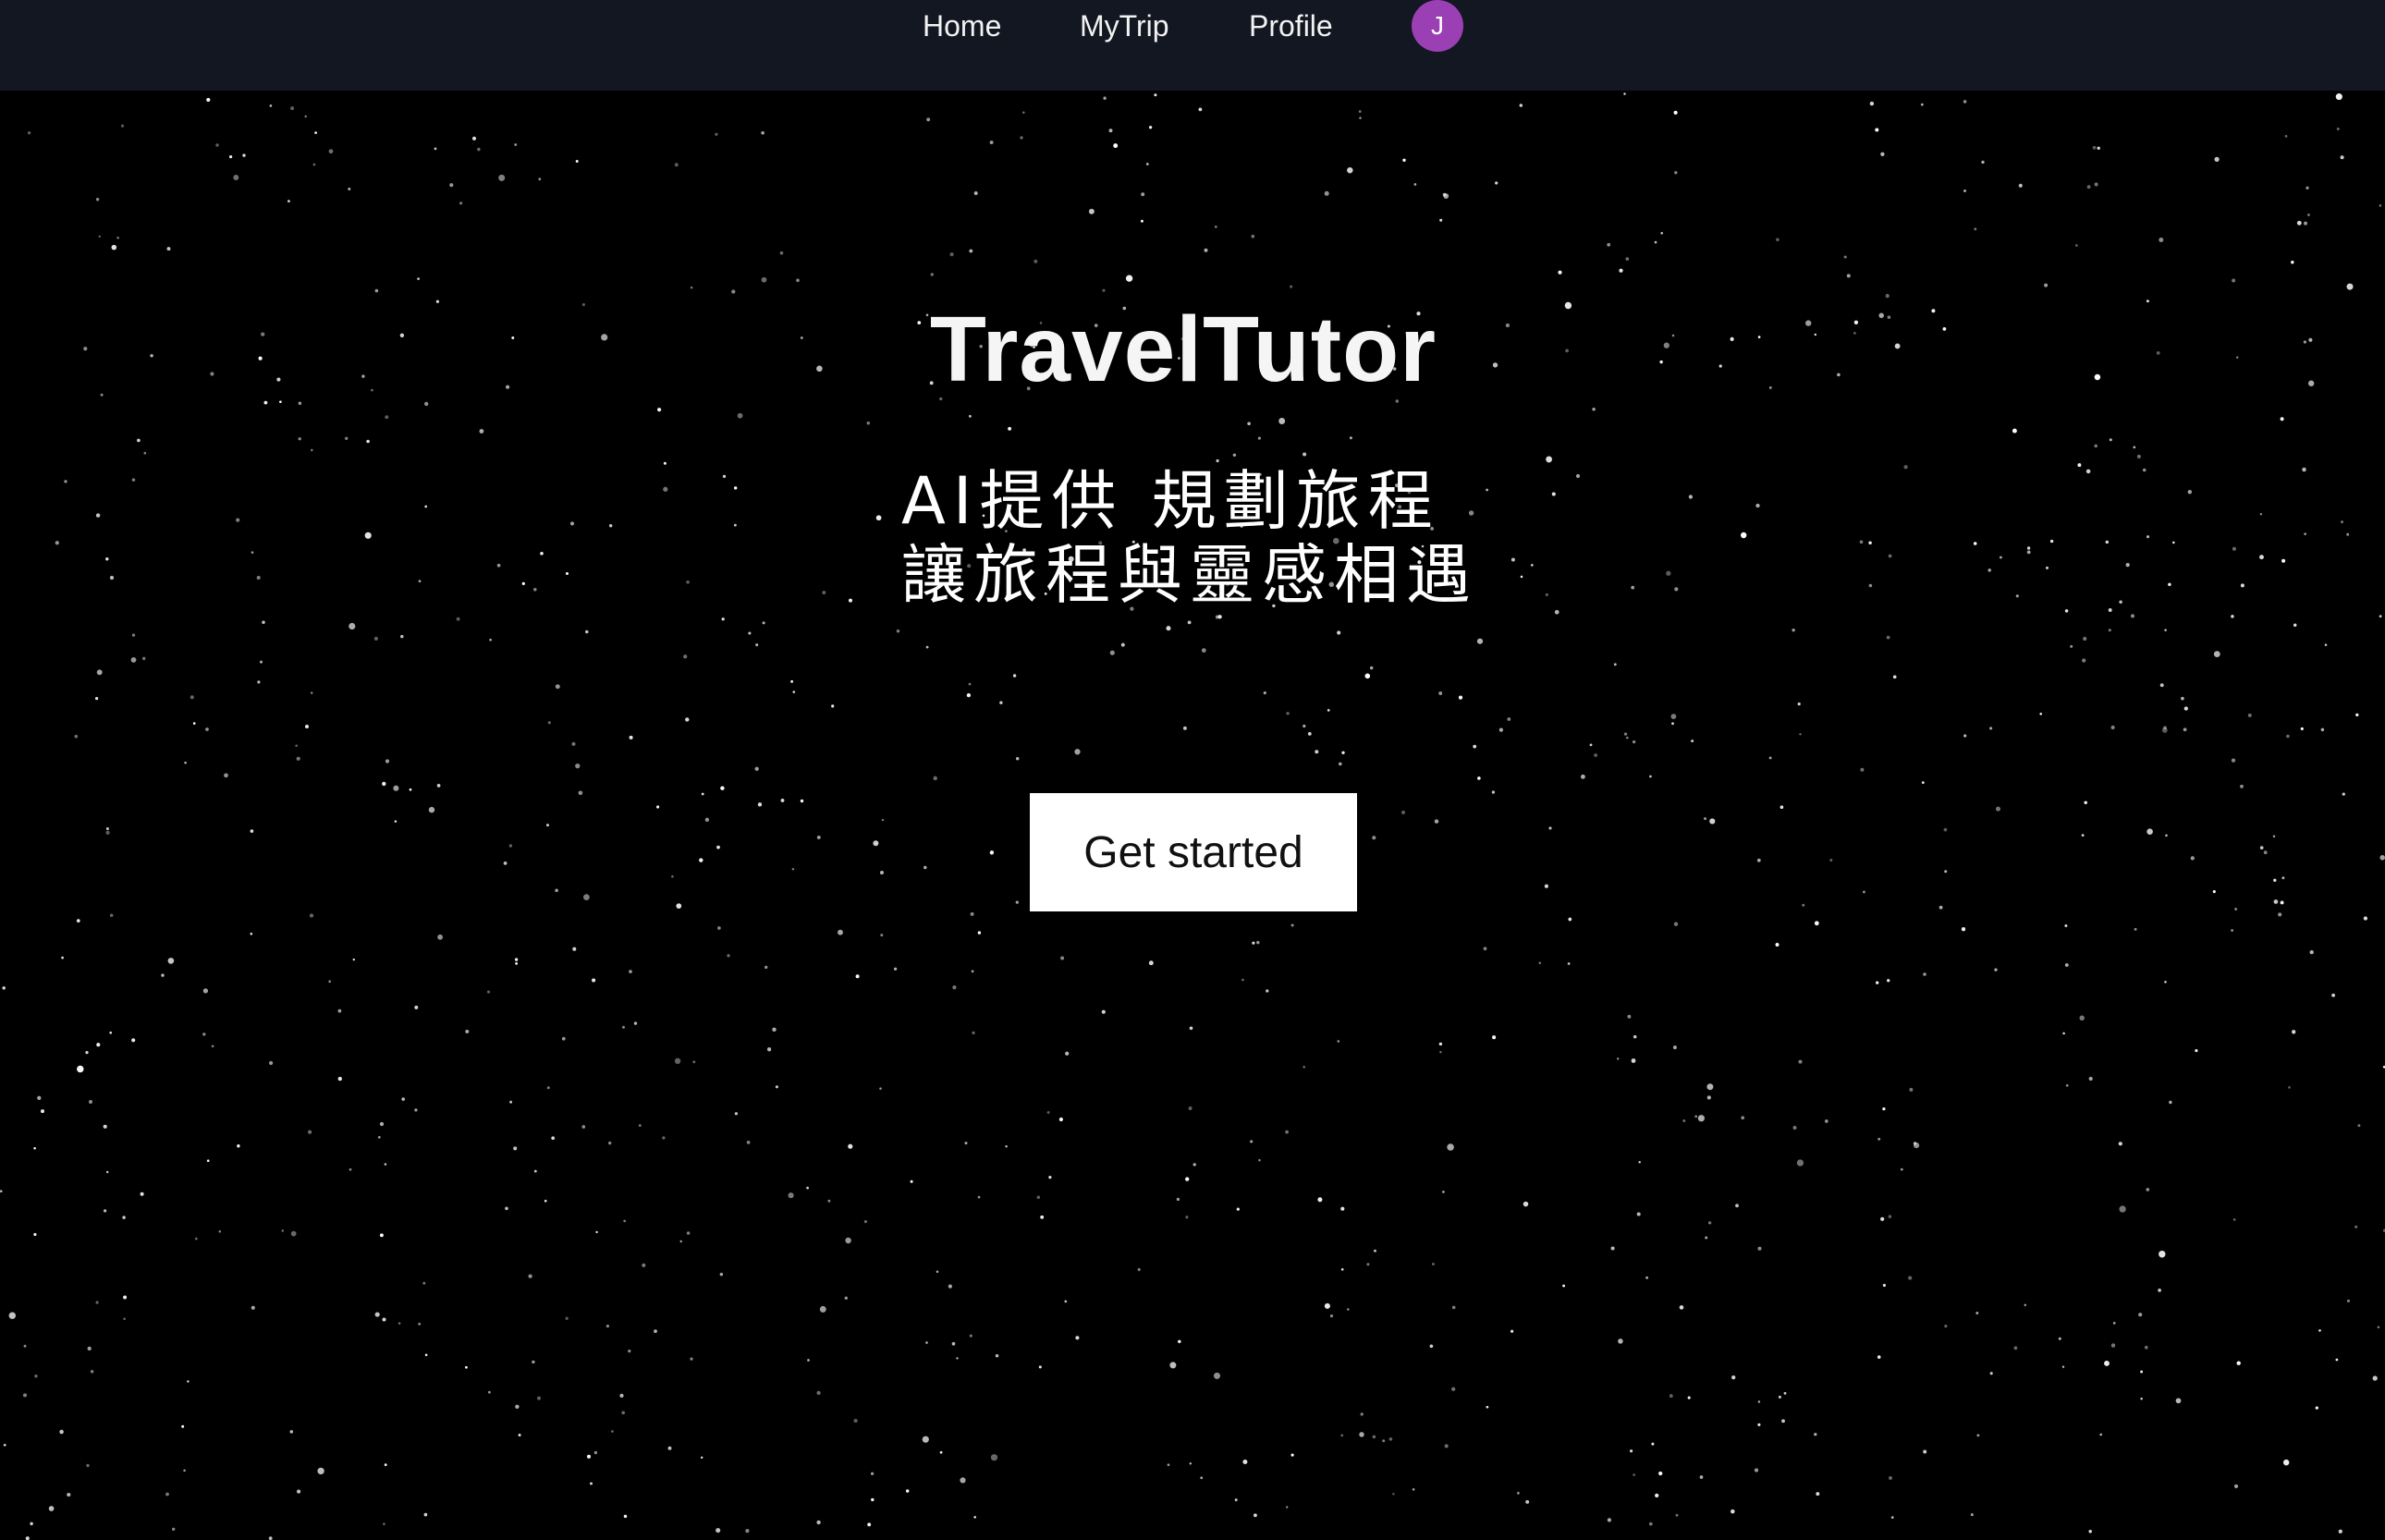  I want to click on get-started-button: Get started, so click(1193, 852).